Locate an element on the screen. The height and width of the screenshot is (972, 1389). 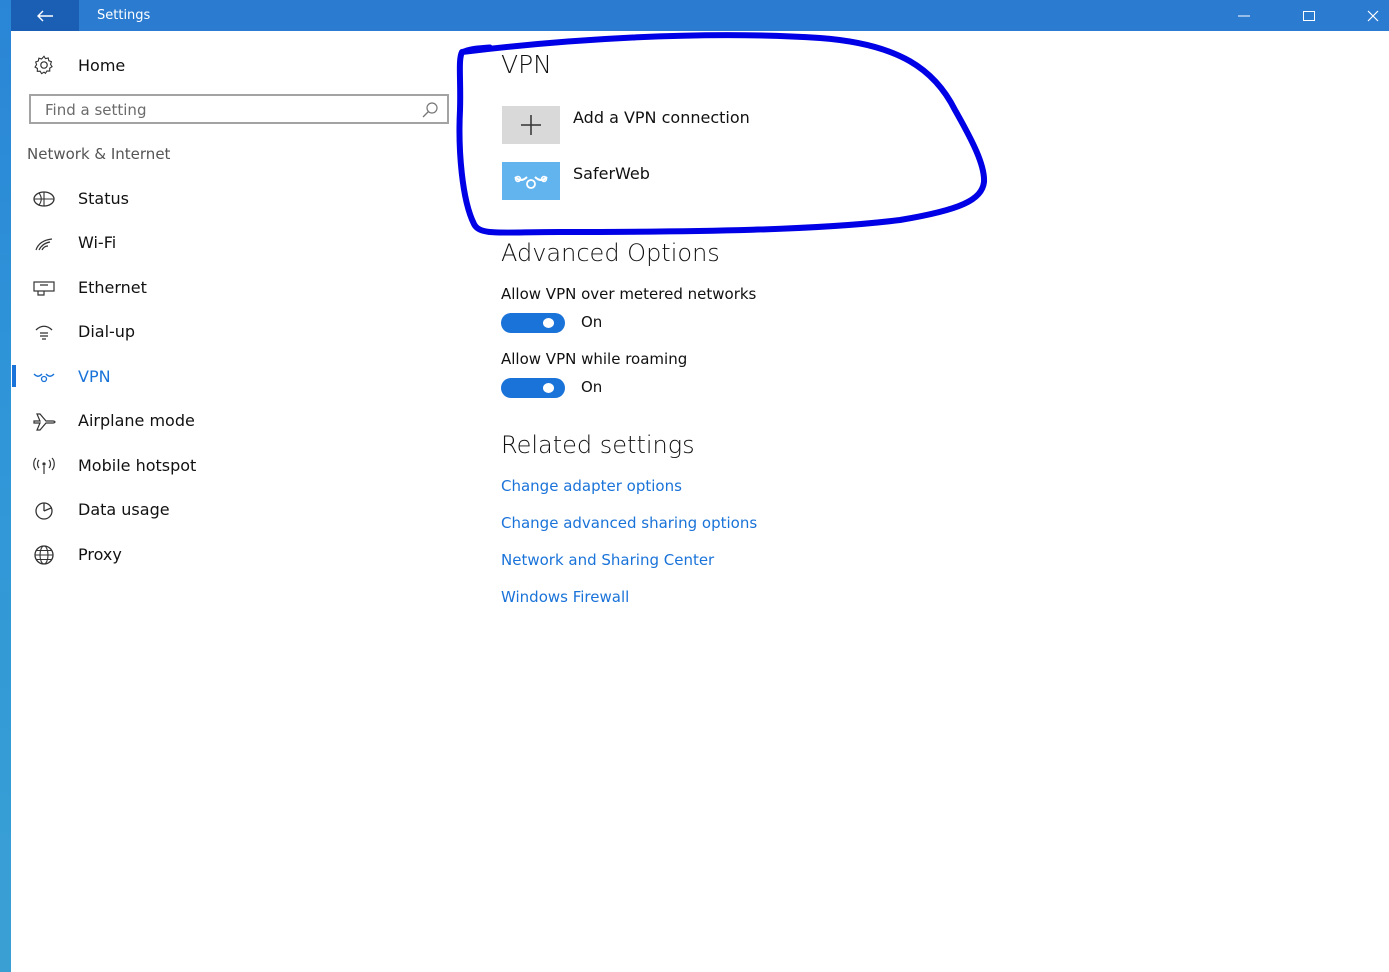
roaming-state: On is located at coordinates (592, 387).